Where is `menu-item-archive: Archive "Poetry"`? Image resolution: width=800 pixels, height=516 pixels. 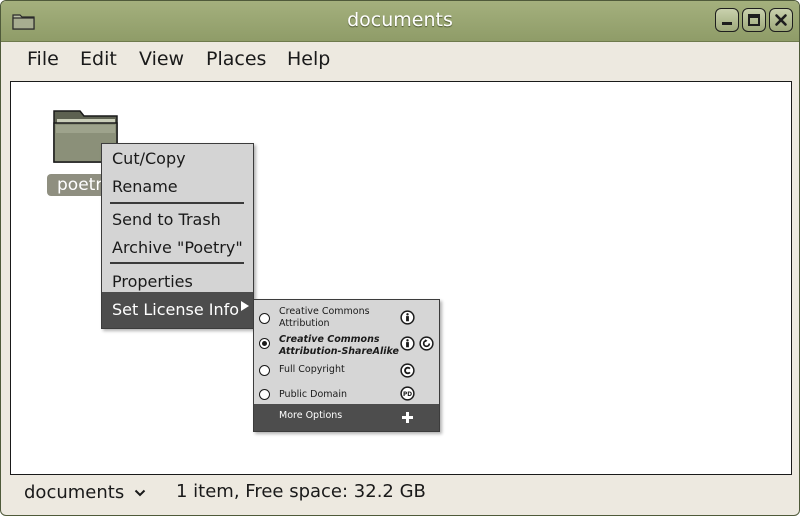
menu-item-archive: Archive "Poetry" is located at coordinates (177, 247).